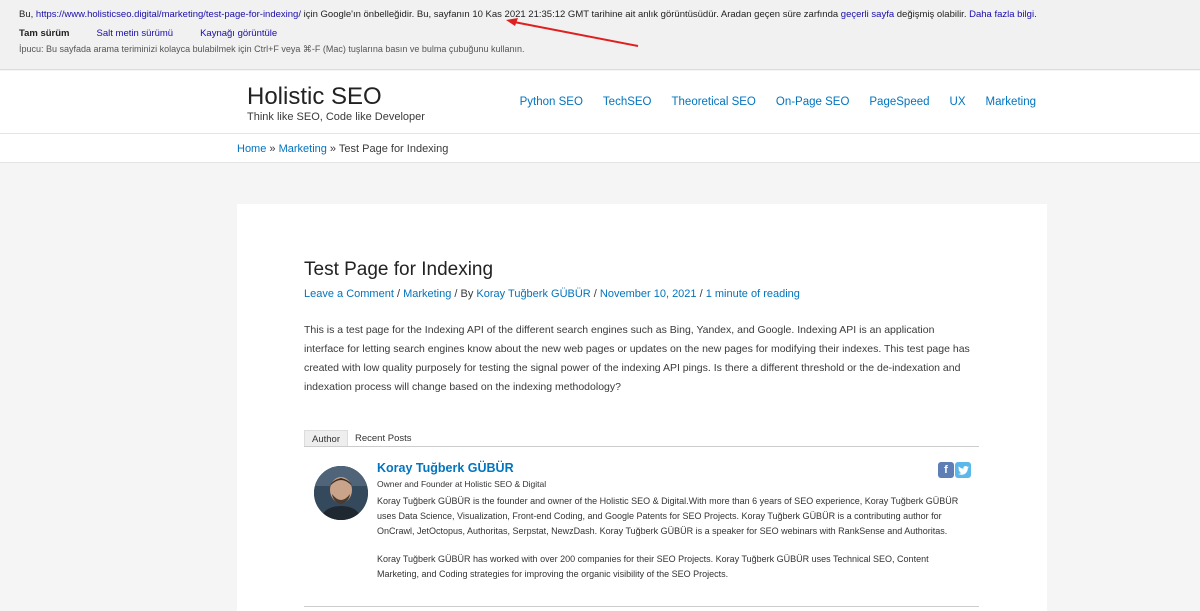 Image resolution: width=1200 pixels, height=611 pixels. Describe the element at coordinates (251, 149) in the screenshot. I see `breadcrumb-home: Home` at that location.